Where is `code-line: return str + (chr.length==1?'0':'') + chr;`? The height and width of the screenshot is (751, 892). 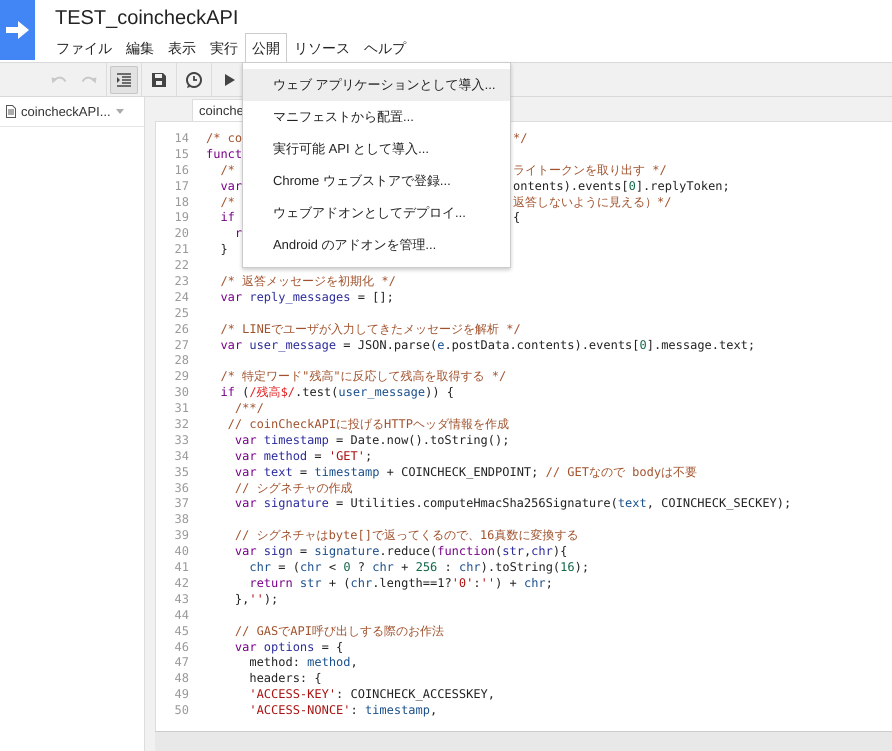 code-line: return str + (chr.length==1?'0':'') + chr; is located at coordinates (400, 583).